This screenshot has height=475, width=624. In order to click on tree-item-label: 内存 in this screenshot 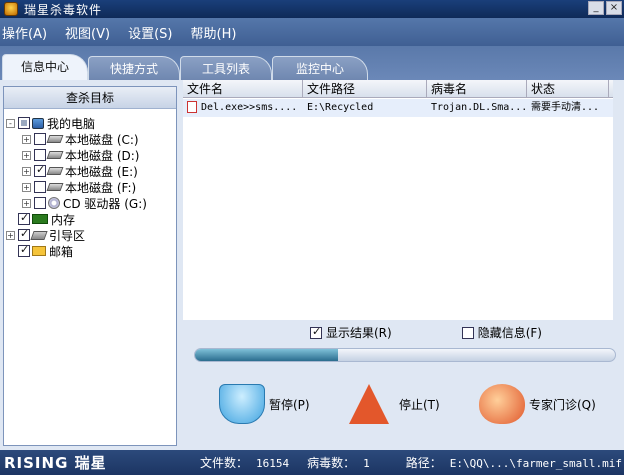, I will do `click(63, 219)`.